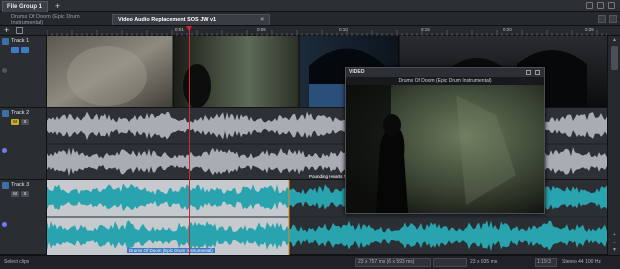 This screenshot has width=620, height=269. Describe the element at coordinates (171, 250) in the screenshot. I see `clip-label-drums-of-doom: Drums Of Doom (Epic Drum Instrumental)` at that location.